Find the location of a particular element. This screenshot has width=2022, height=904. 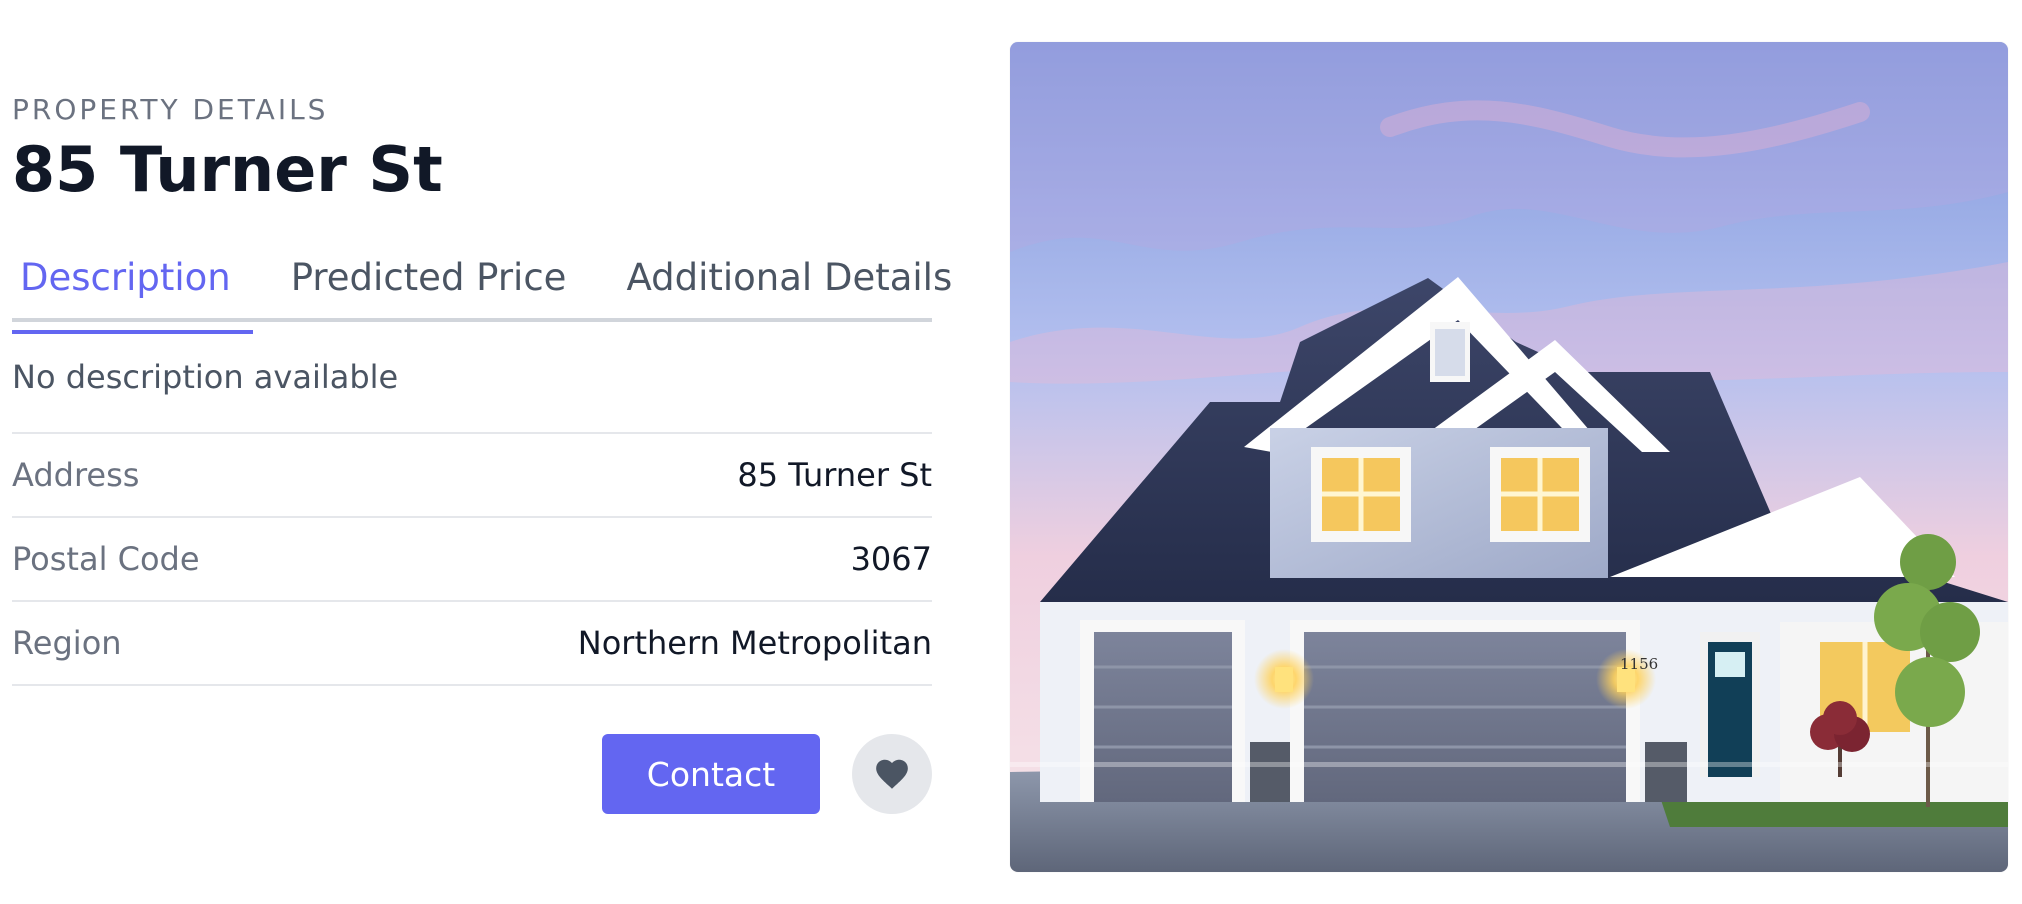

region-label: Region is located at coordinates (67, 643).